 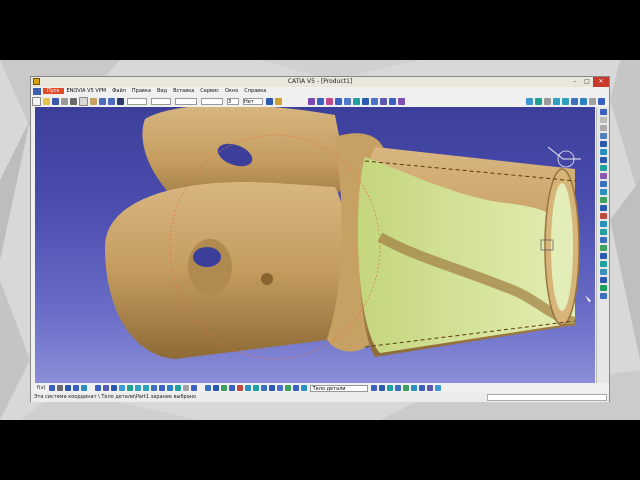 I want to click on variable-fillet-icon, so click(x=405, y=388).